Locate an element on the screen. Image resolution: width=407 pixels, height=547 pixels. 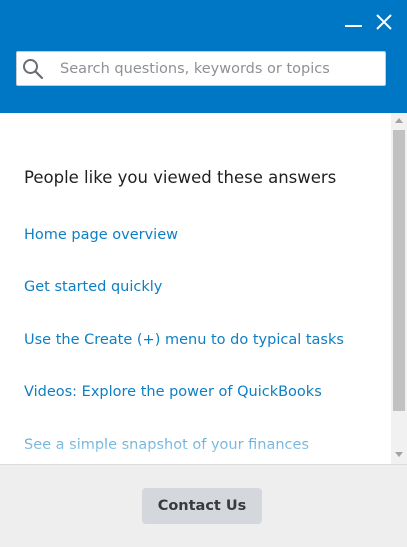
contact-us-button: Contact Us is located at coordinates (202, 506).